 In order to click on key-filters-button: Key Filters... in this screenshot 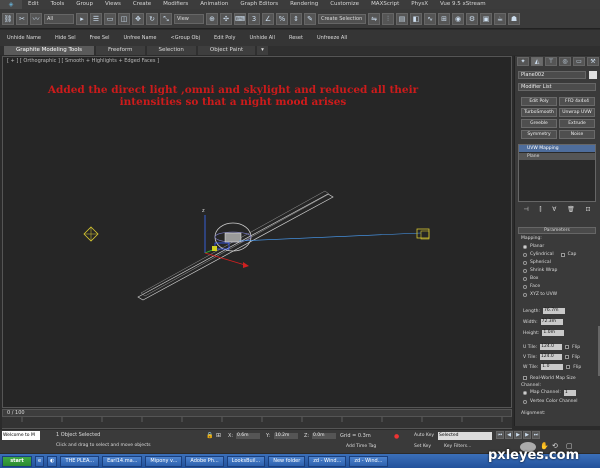, I will do `click(457, 446)`.